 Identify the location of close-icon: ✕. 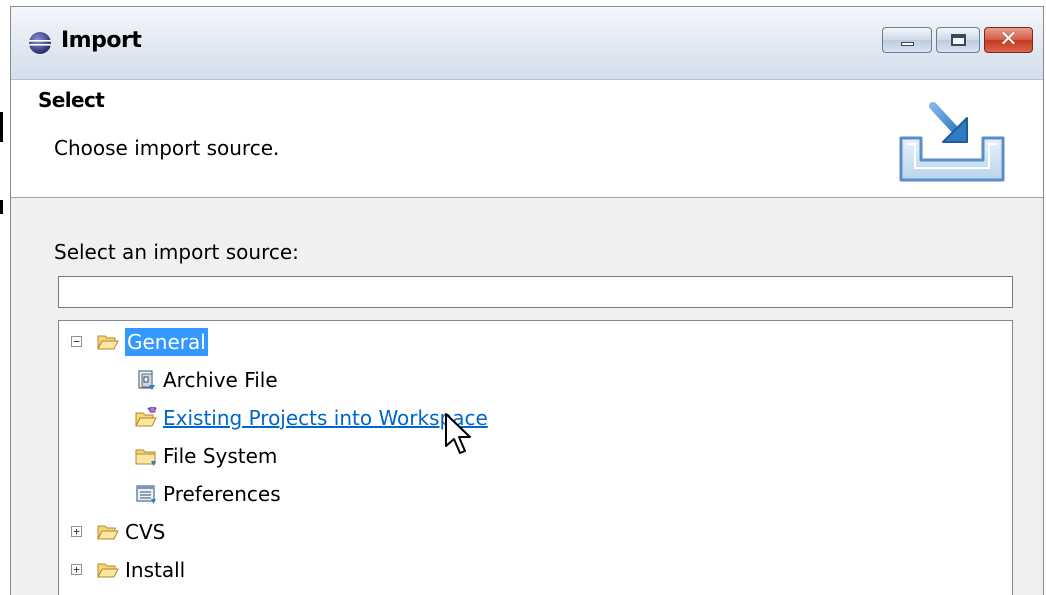
(1008, 39).